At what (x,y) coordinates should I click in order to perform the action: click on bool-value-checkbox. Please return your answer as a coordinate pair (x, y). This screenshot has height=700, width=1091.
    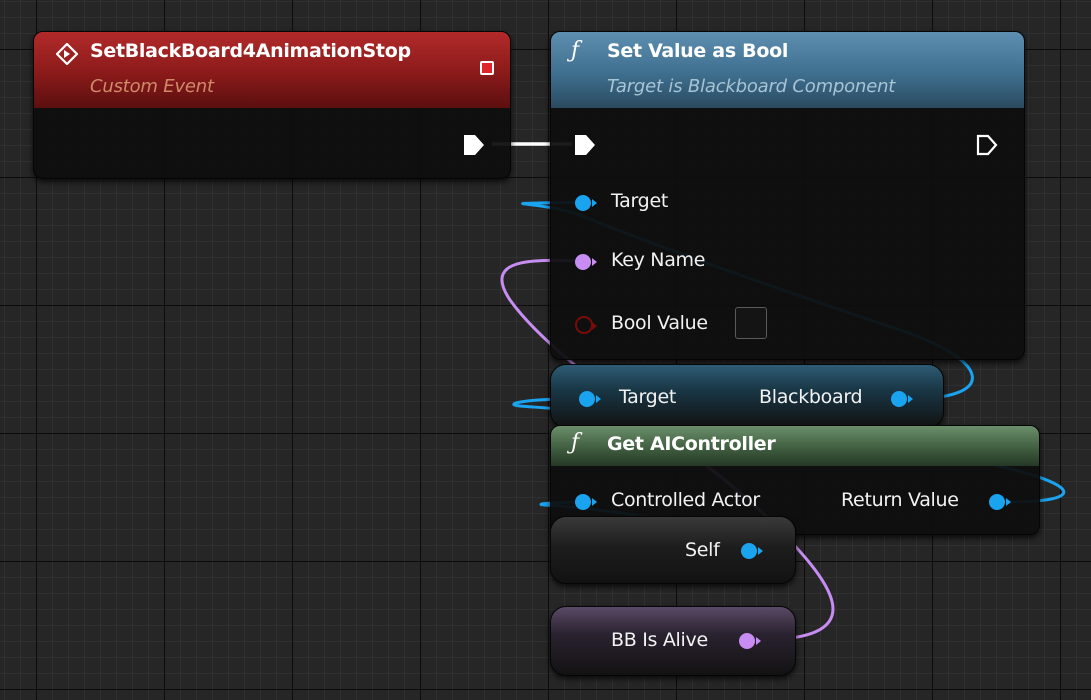
    Looking at the image, I should click on (751, 323).